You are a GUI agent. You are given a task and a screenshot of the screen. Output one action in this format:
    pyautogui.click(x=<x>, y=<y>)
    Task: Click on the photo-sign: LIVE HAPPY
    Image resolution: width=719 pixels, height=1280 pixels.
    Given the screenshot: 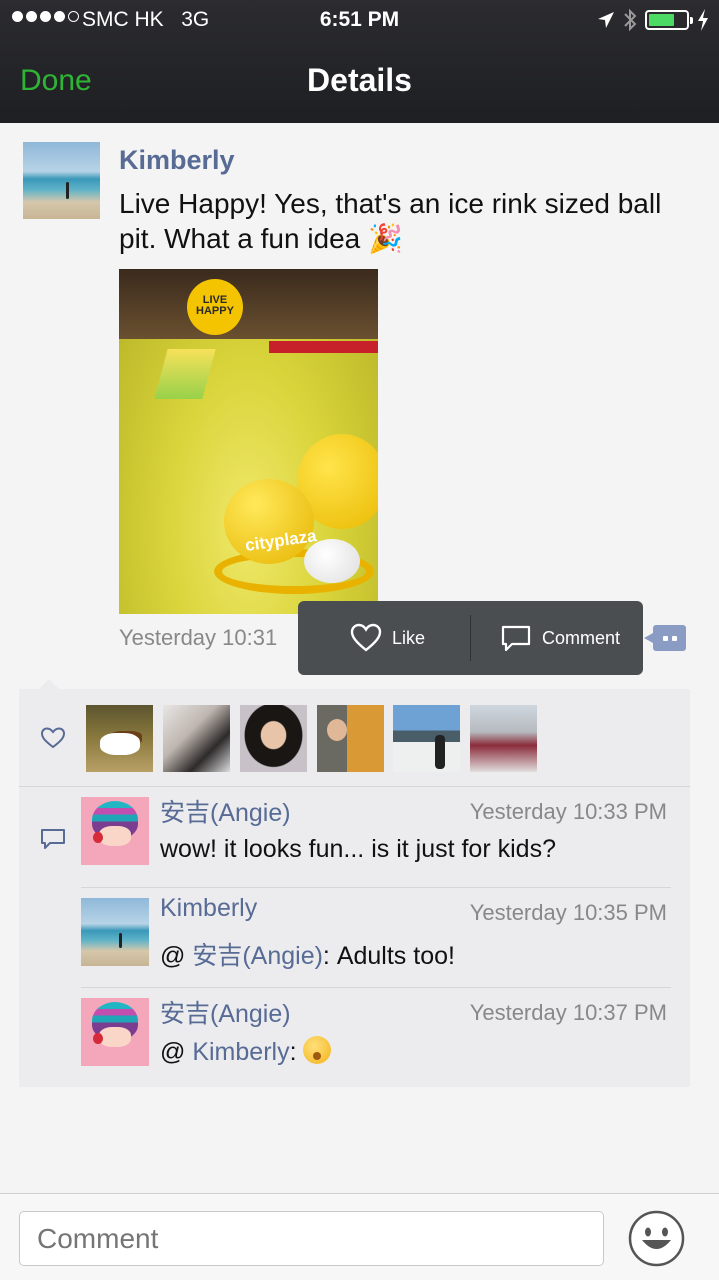 What is the action you would take?
    pyautogui.click(x=215, y=307)
    